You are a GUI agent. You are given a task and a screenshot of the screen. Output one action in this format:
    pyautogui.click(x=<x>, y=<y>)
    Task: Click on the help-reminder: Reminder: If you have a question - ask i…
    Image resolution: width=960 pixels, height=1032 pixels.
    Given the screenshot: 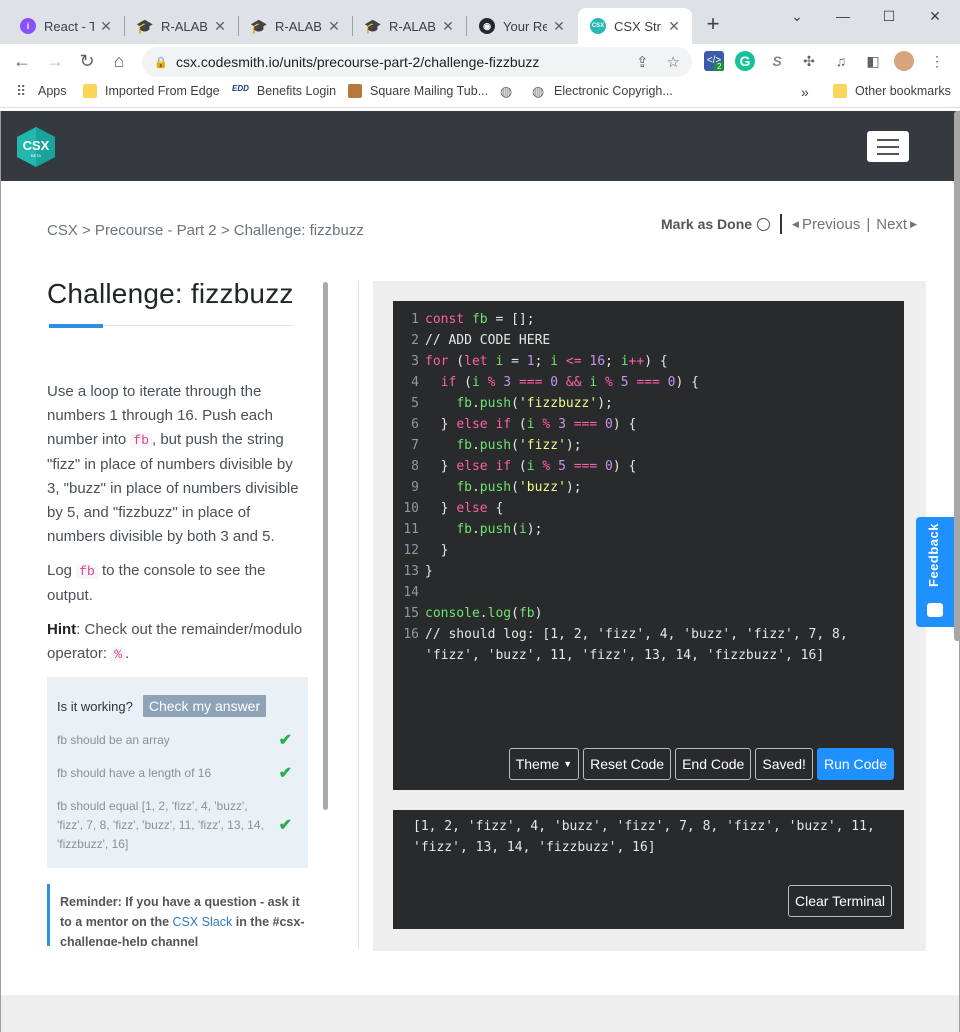 What is the action you would take?
    pyautogui.click(x=178, y=915)
    